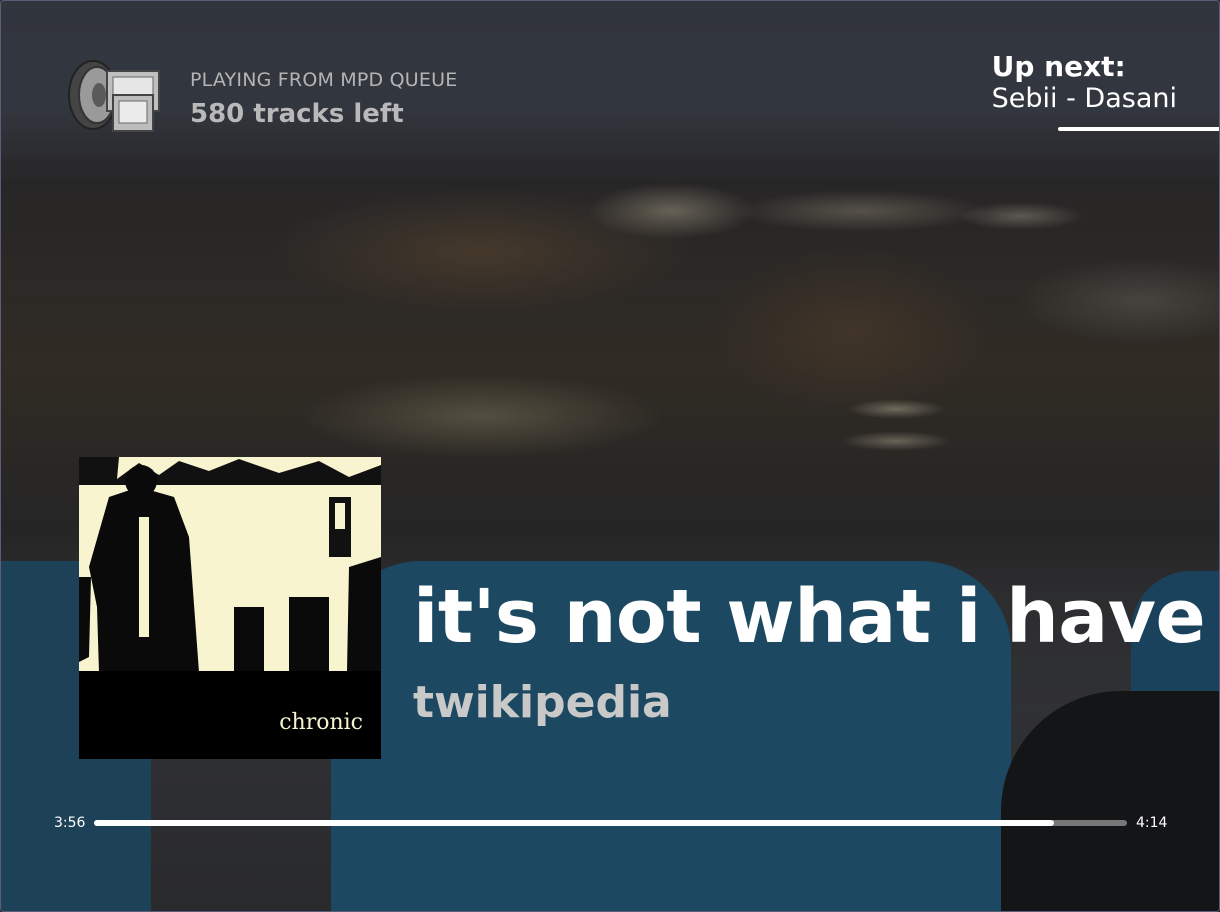 The height and width of the screenshot is (912, 1220). What do you see at coordinates (1152, 823) in the screenshot?
I see `total-time: 4:14` at bounding box center [1152, 823].